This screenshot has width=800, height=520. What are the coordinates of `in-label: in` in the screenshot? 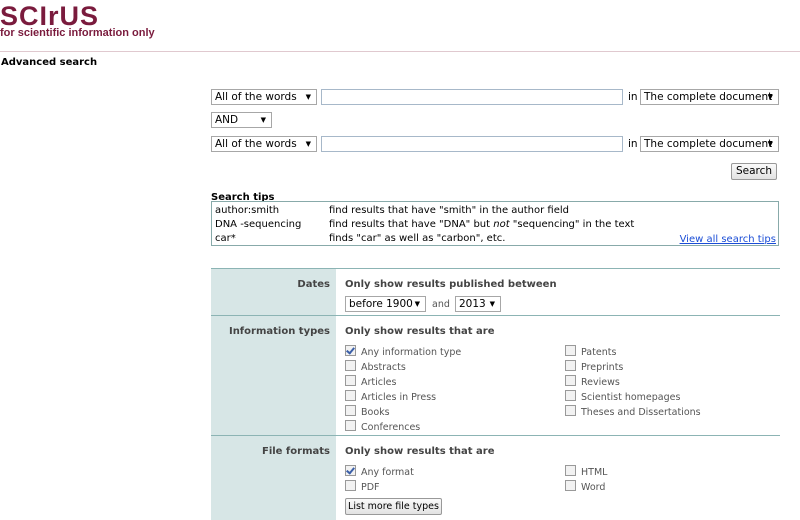 It's located at (633, 144).